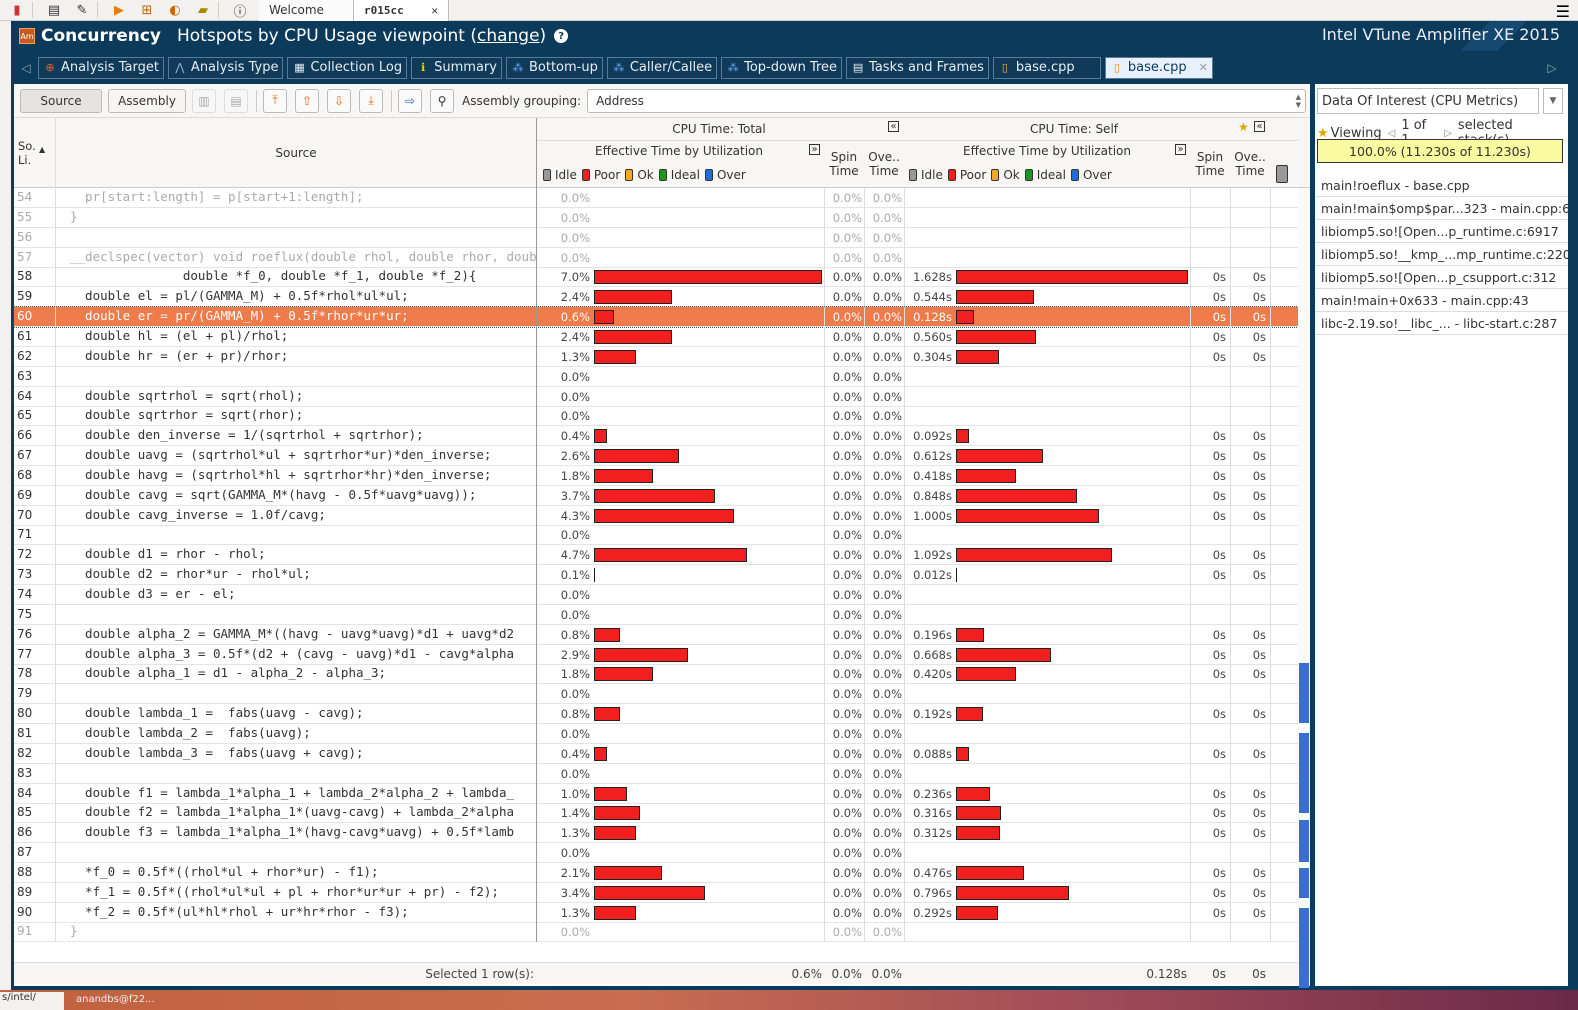 This screenshot has height=1010, width=1578. I want to click on tab-base-cpp-1: ▯ base.cpp, so click(1046, 67).